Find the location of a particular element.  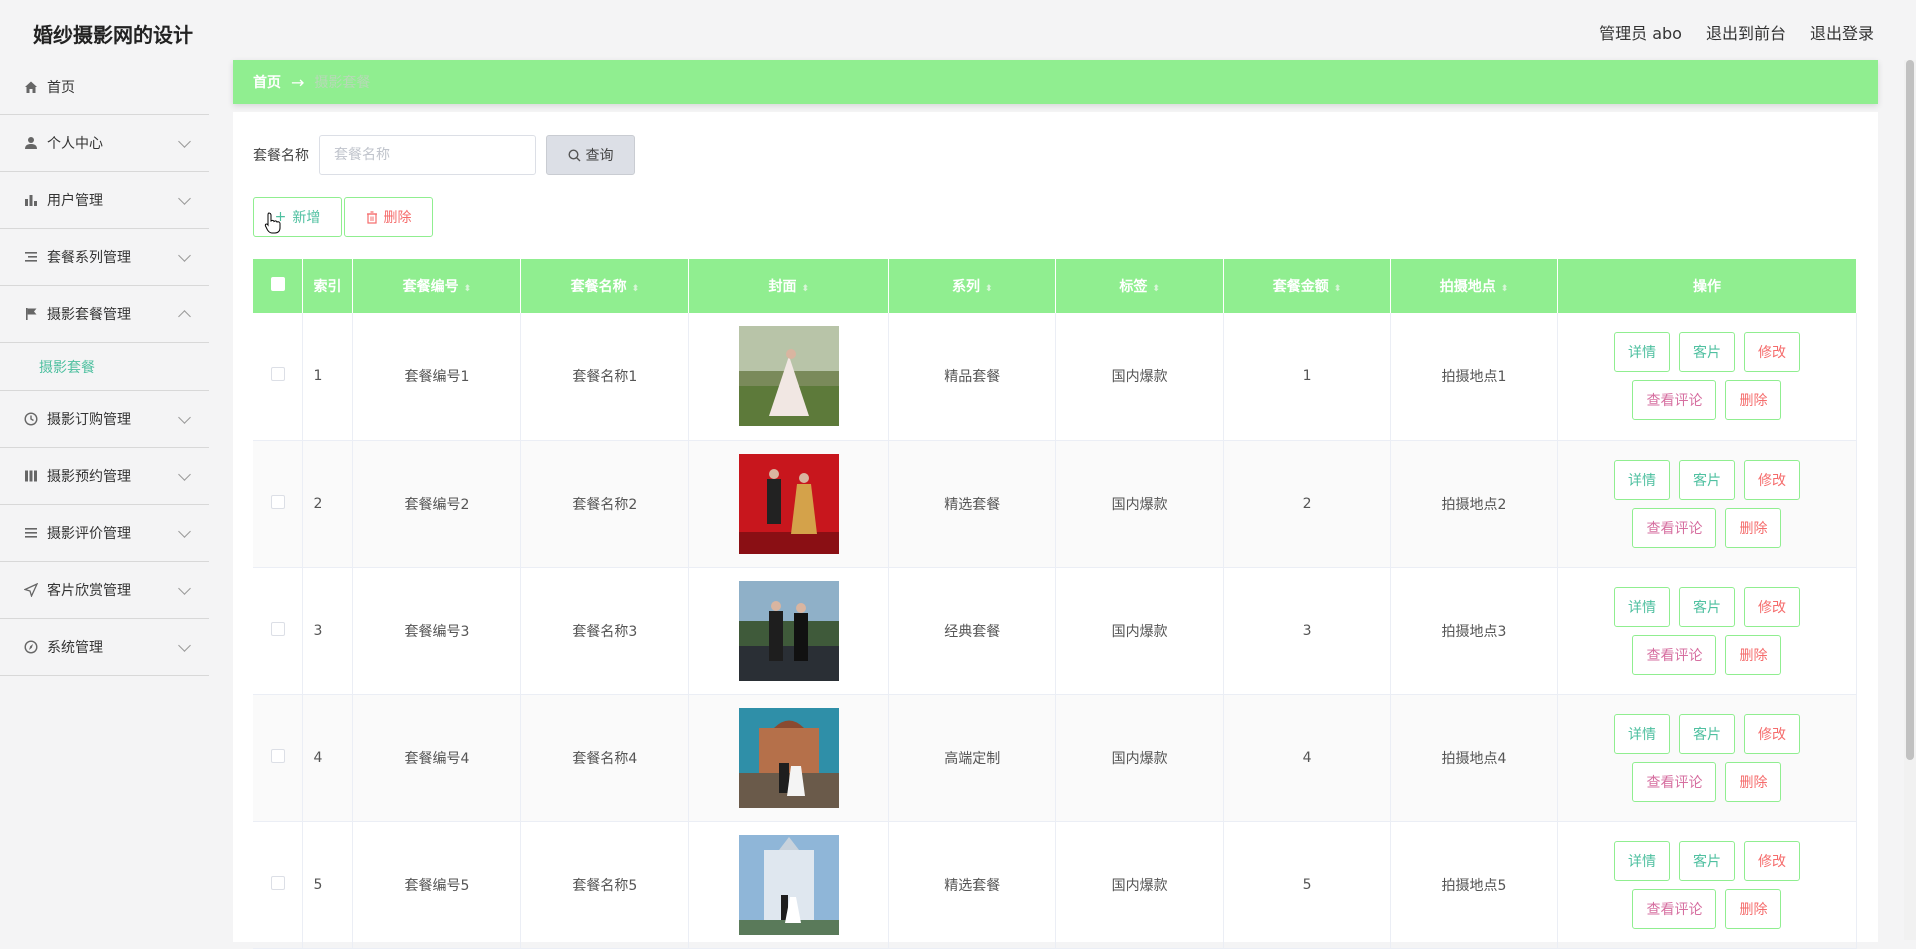

cell-code: 套餐编号4 is located at coordinates (437, 757).